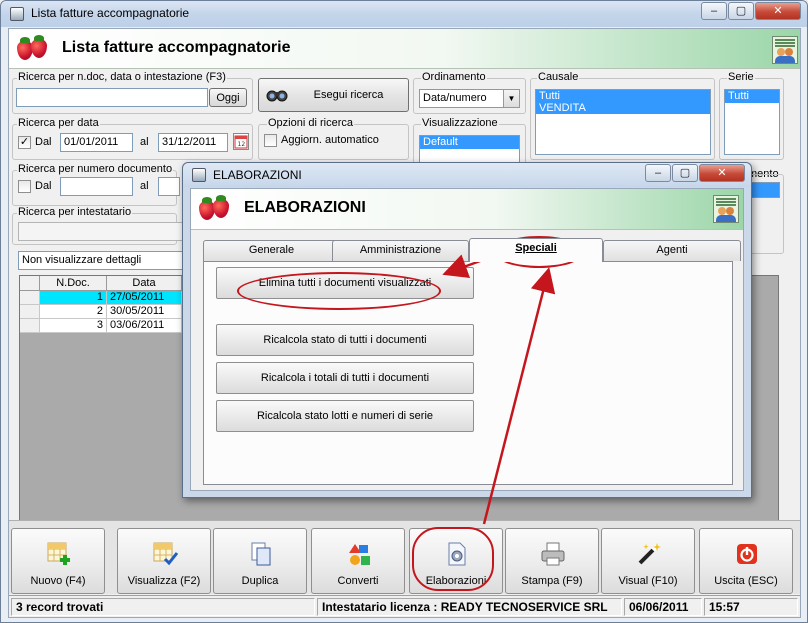 Image resolution: width=808 pixels, height=623 pixels. Describe the element at coordinates (623, 96) in the screenshot. I see `causale-option: Tutti` at that location.